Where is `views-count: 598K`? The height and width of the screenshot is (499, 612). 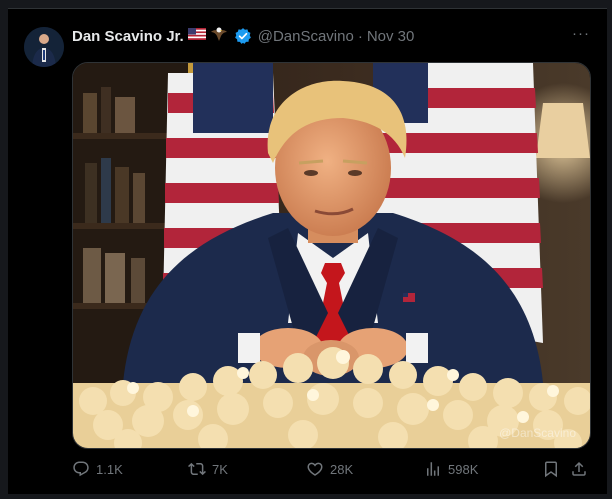
views-count: 598K is located at coordinates (463, 469).